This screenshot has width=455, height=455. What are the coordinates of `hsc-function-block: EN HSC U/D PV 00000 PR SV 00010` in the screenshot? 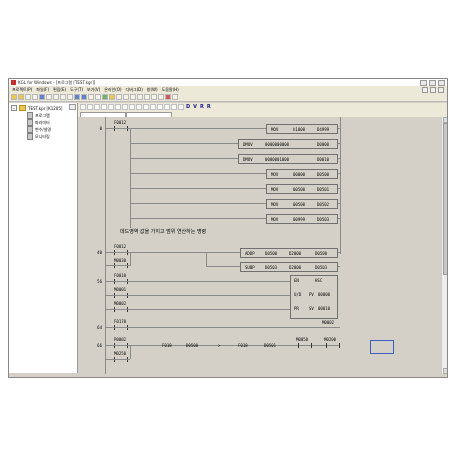 It's located at (314, 297).